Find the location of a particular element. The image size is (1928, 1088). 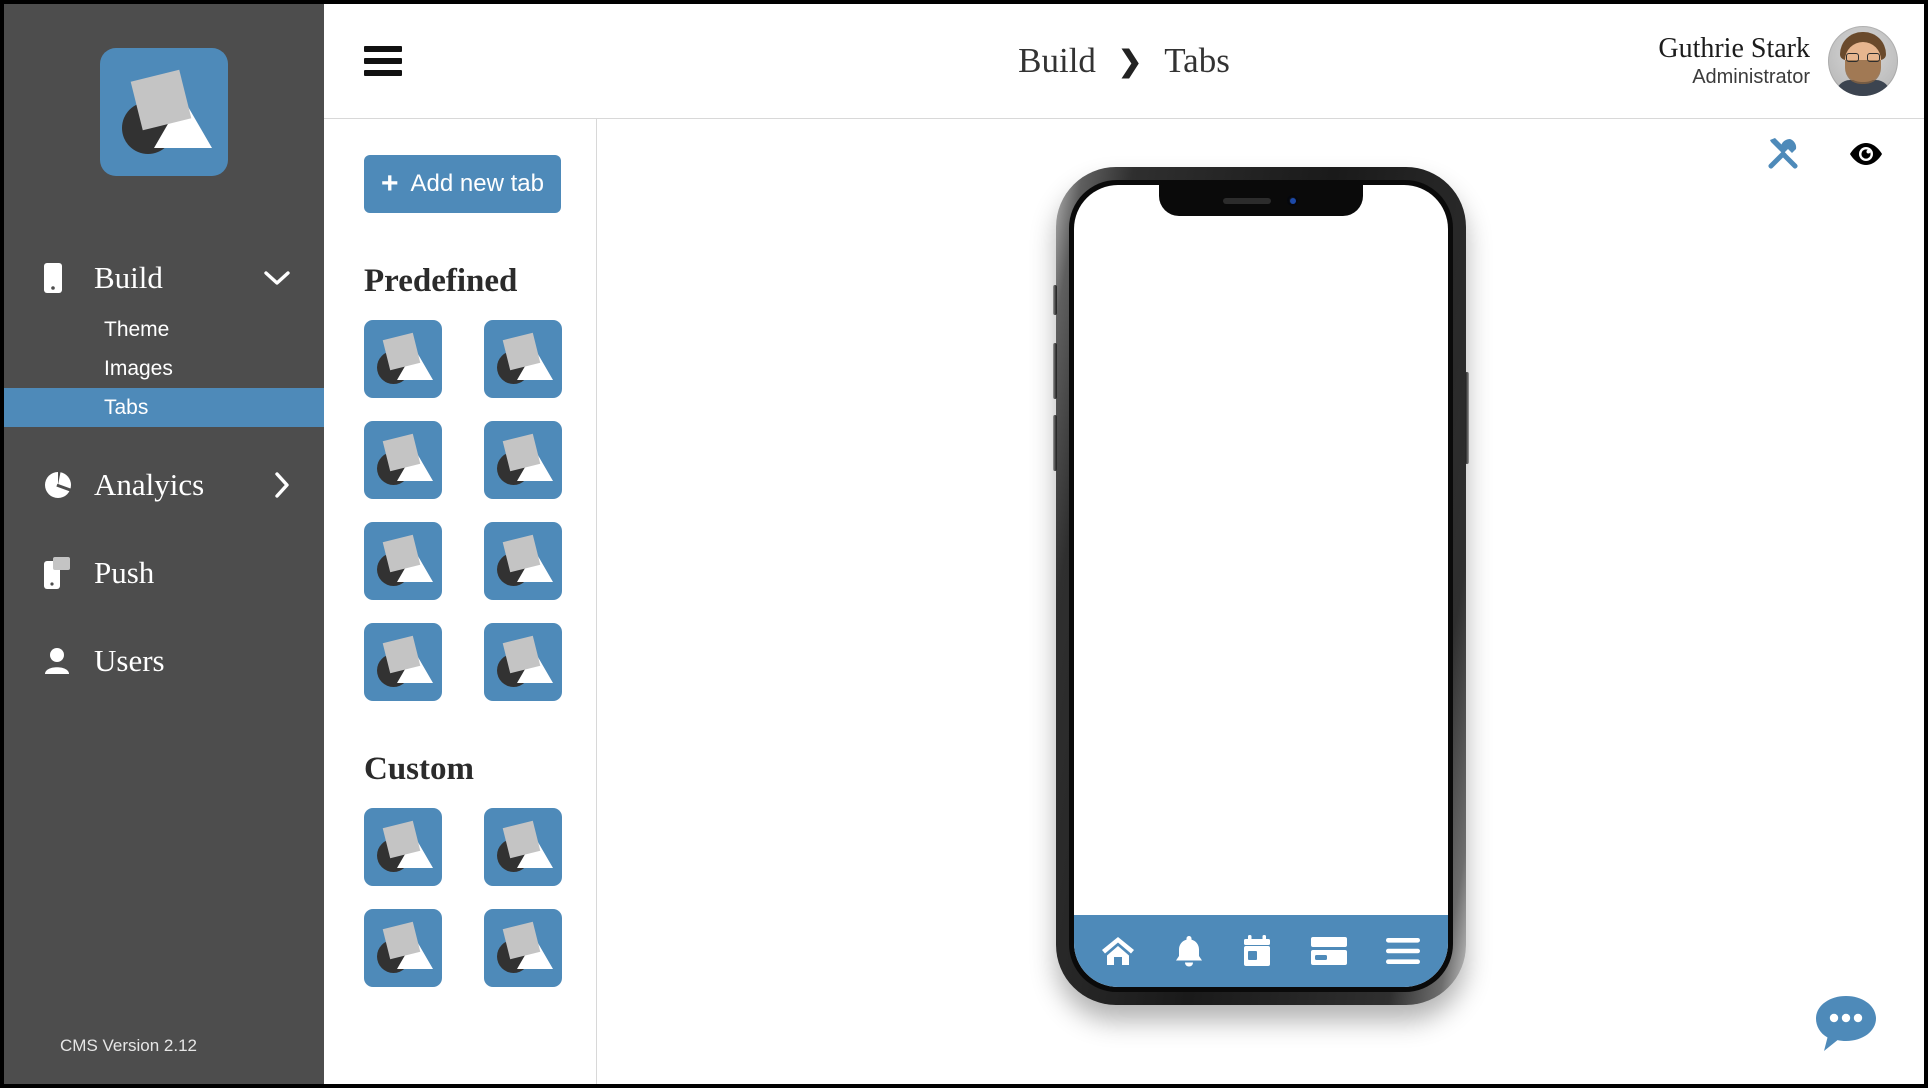

avatar-glasses is located at coordinates (1863, 57).